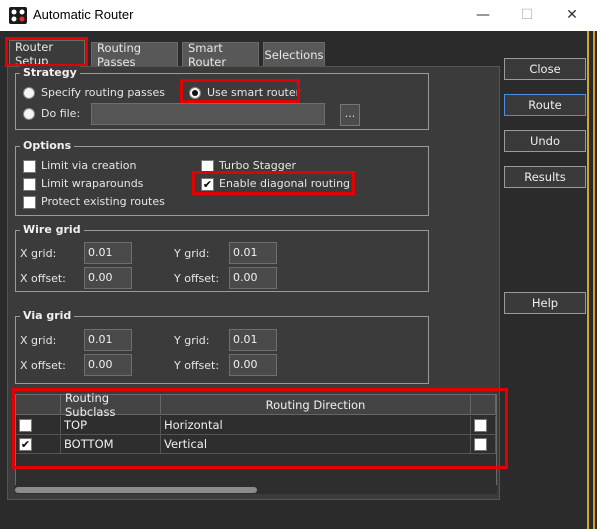  I want to click on via-x-offset-input: 0.00, so click(108, 365).